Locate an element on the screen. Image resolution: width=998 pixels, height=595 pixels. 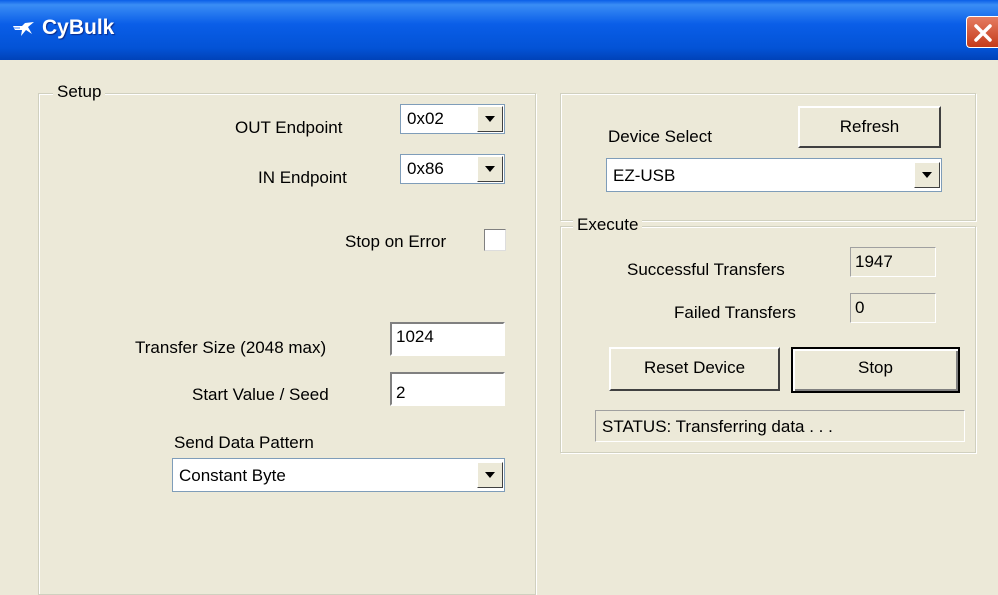
transfer-size-label: Transfer Size (2048 max) is located at coordinates (231, 347).